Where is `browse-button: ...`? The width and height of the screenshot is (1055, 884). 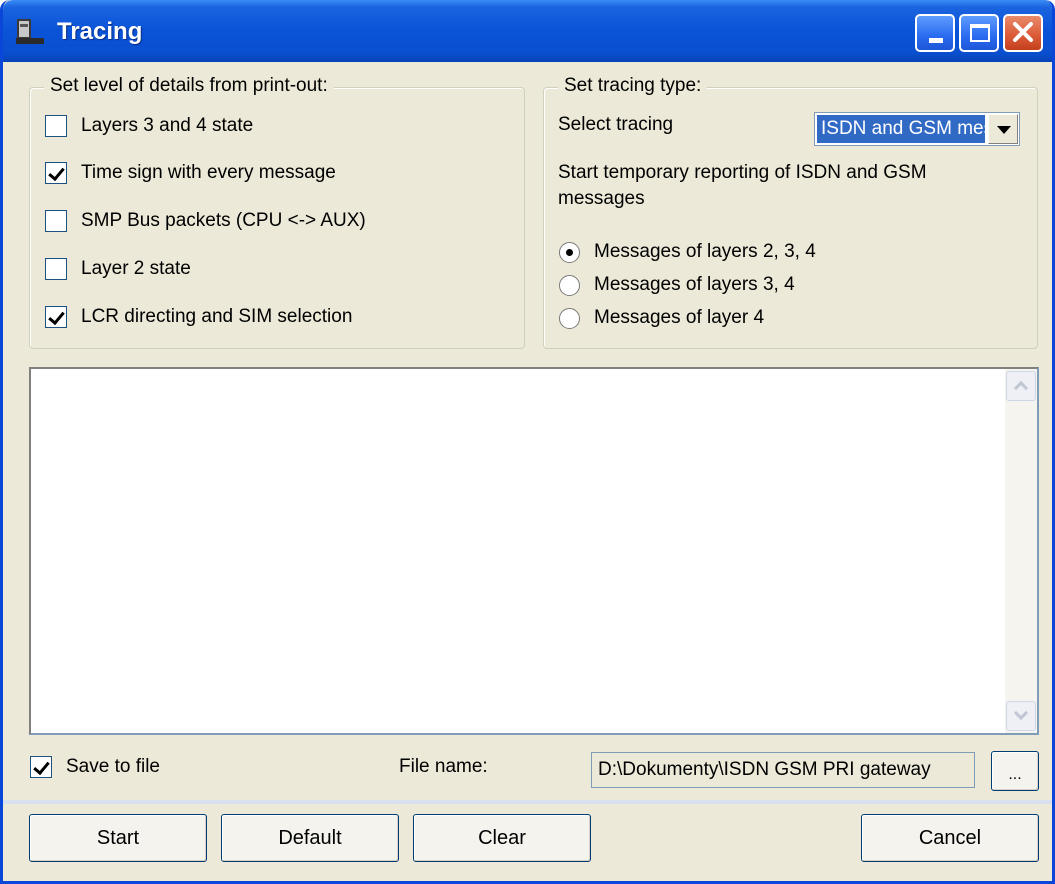
browse-button: ... is located at coordinates (1015, 771).